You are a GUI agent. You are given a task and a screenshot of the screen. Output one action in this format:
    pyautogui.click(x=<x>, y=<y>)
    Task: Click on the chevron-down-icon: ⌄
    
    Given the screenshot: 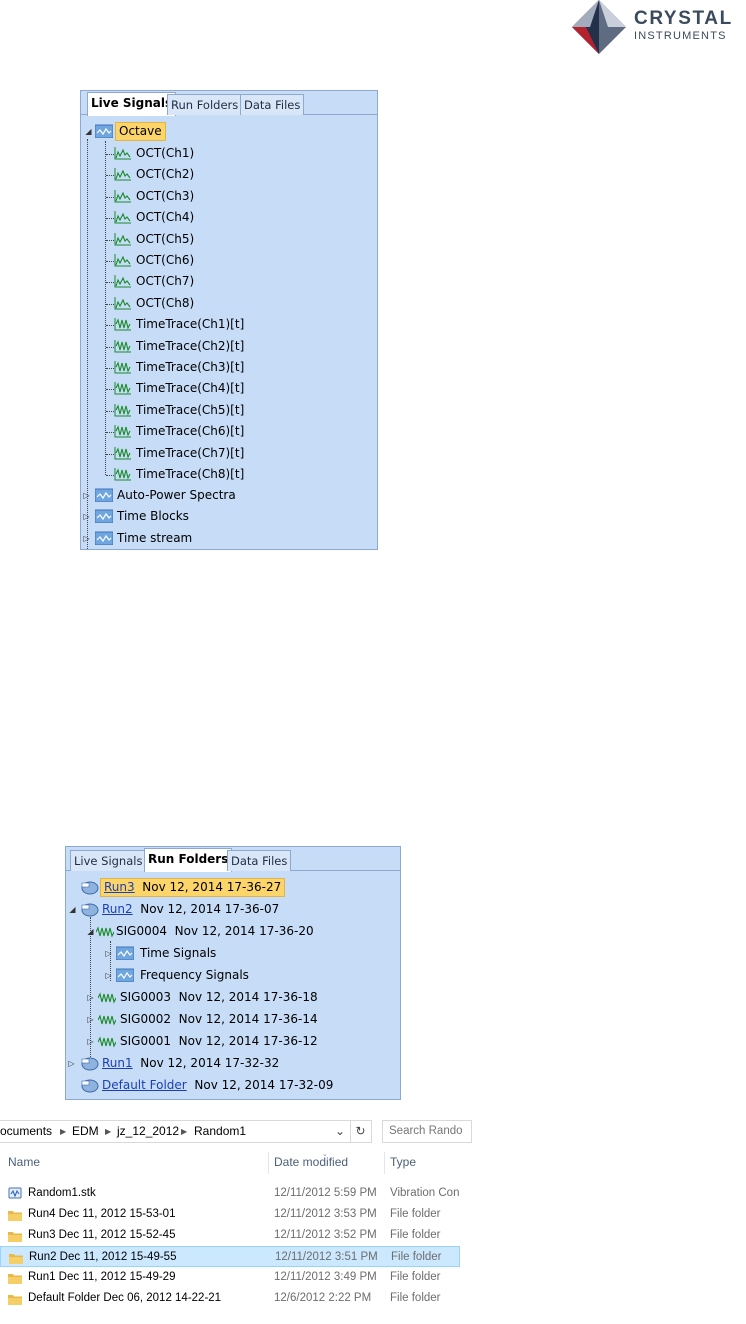 What is the action you would take?
    pyautogui.click(x=340, y=1131)
    